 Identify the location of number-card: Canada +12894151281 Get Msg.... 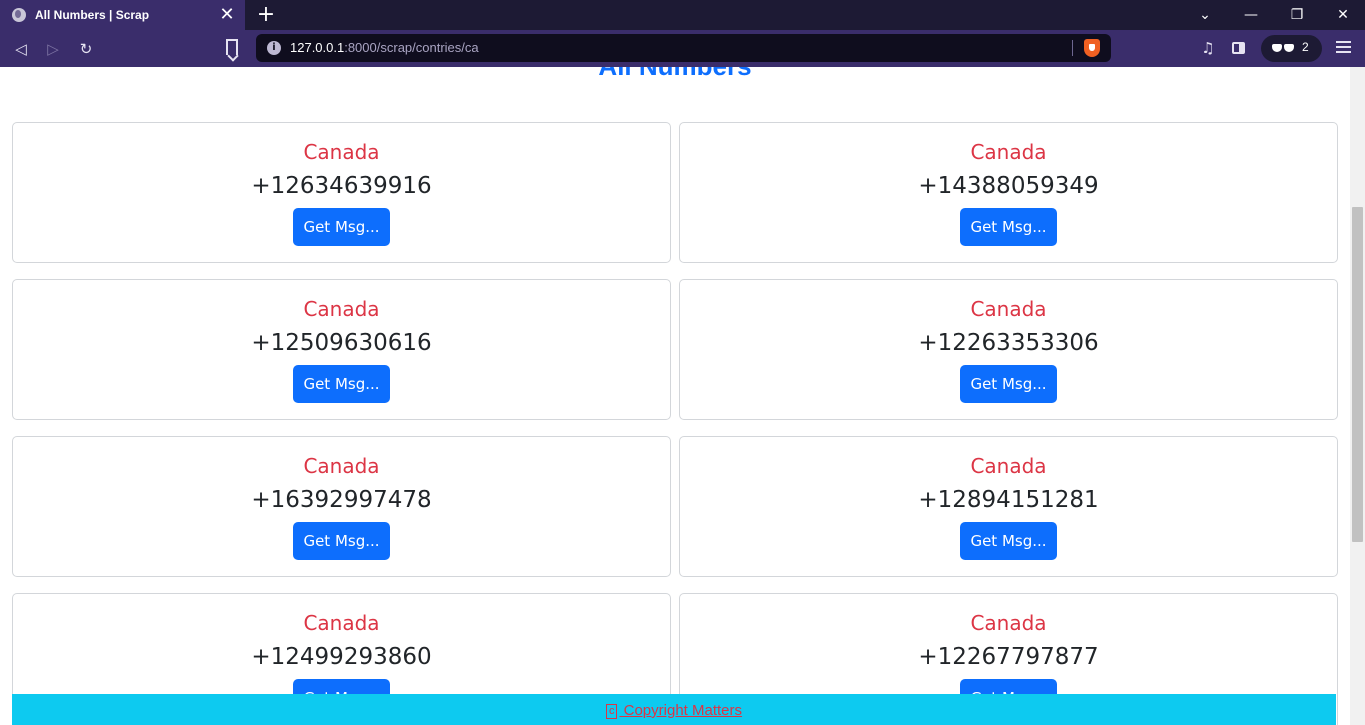
(1008, 506).